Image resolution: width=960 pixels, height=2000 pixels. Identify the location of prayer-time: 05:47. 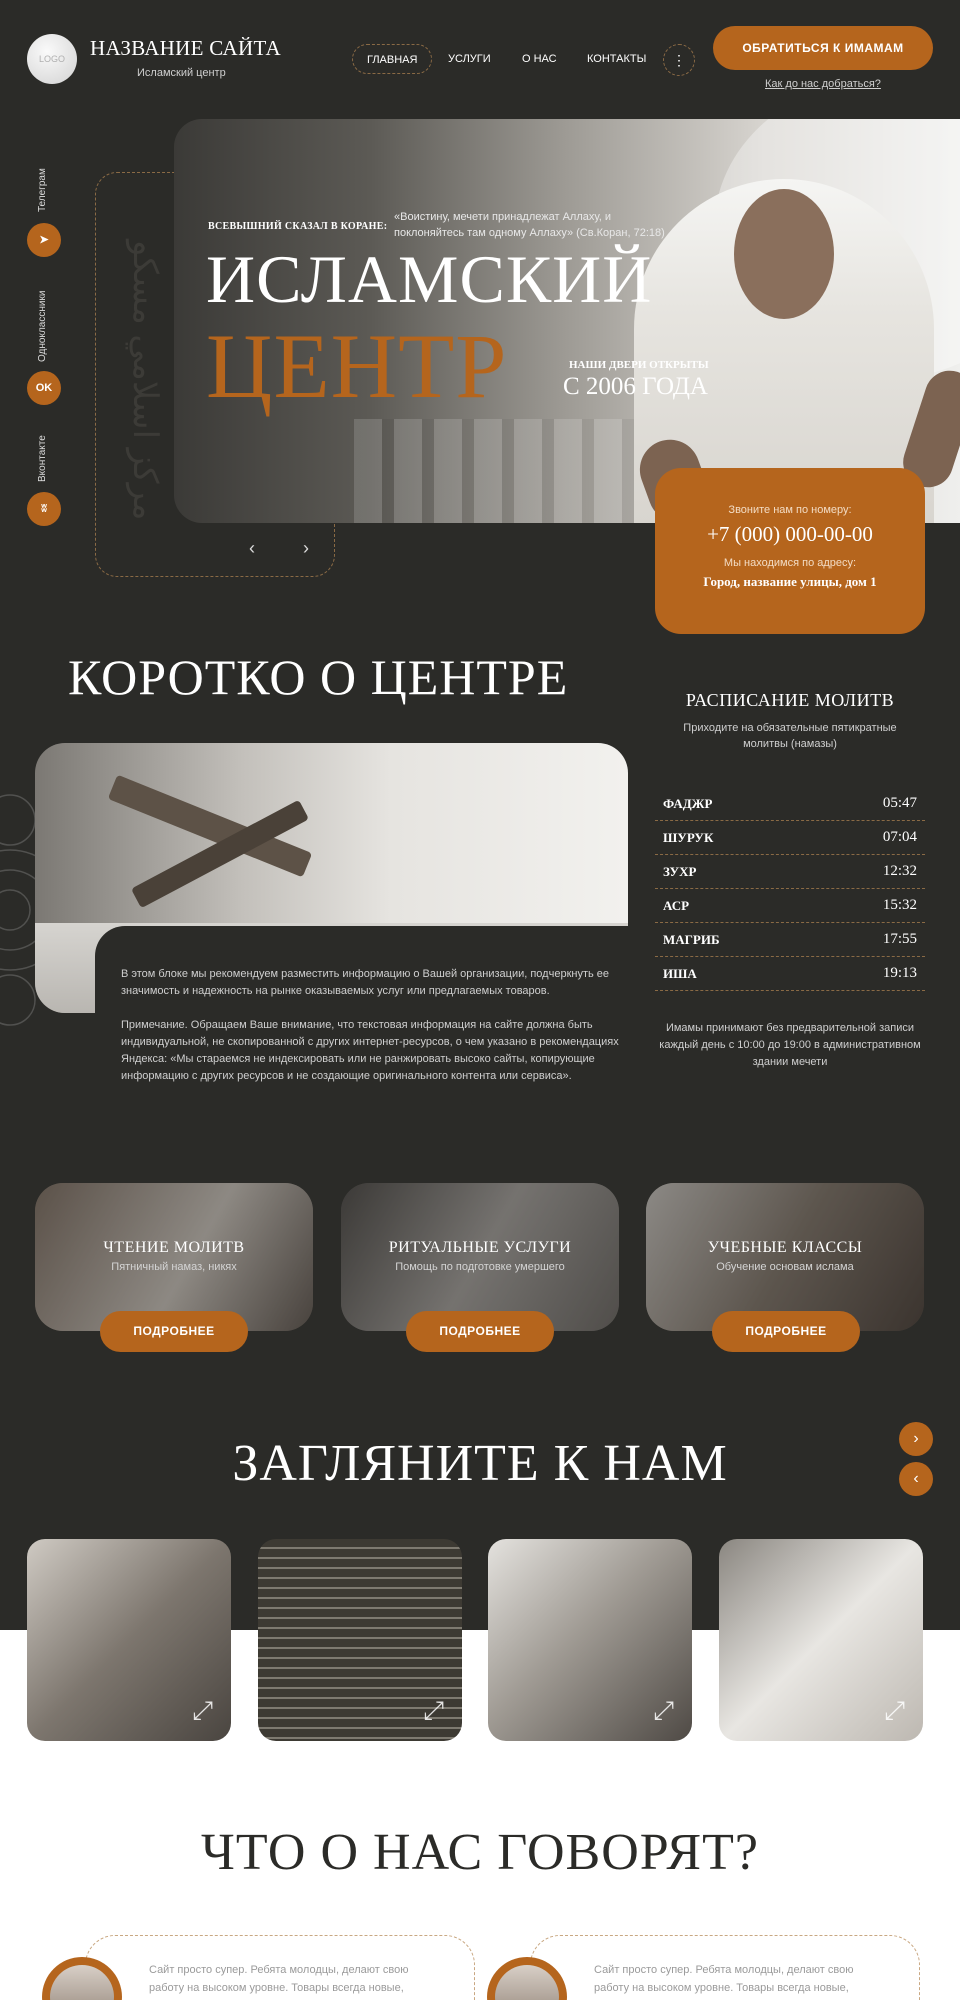
(899, 803).